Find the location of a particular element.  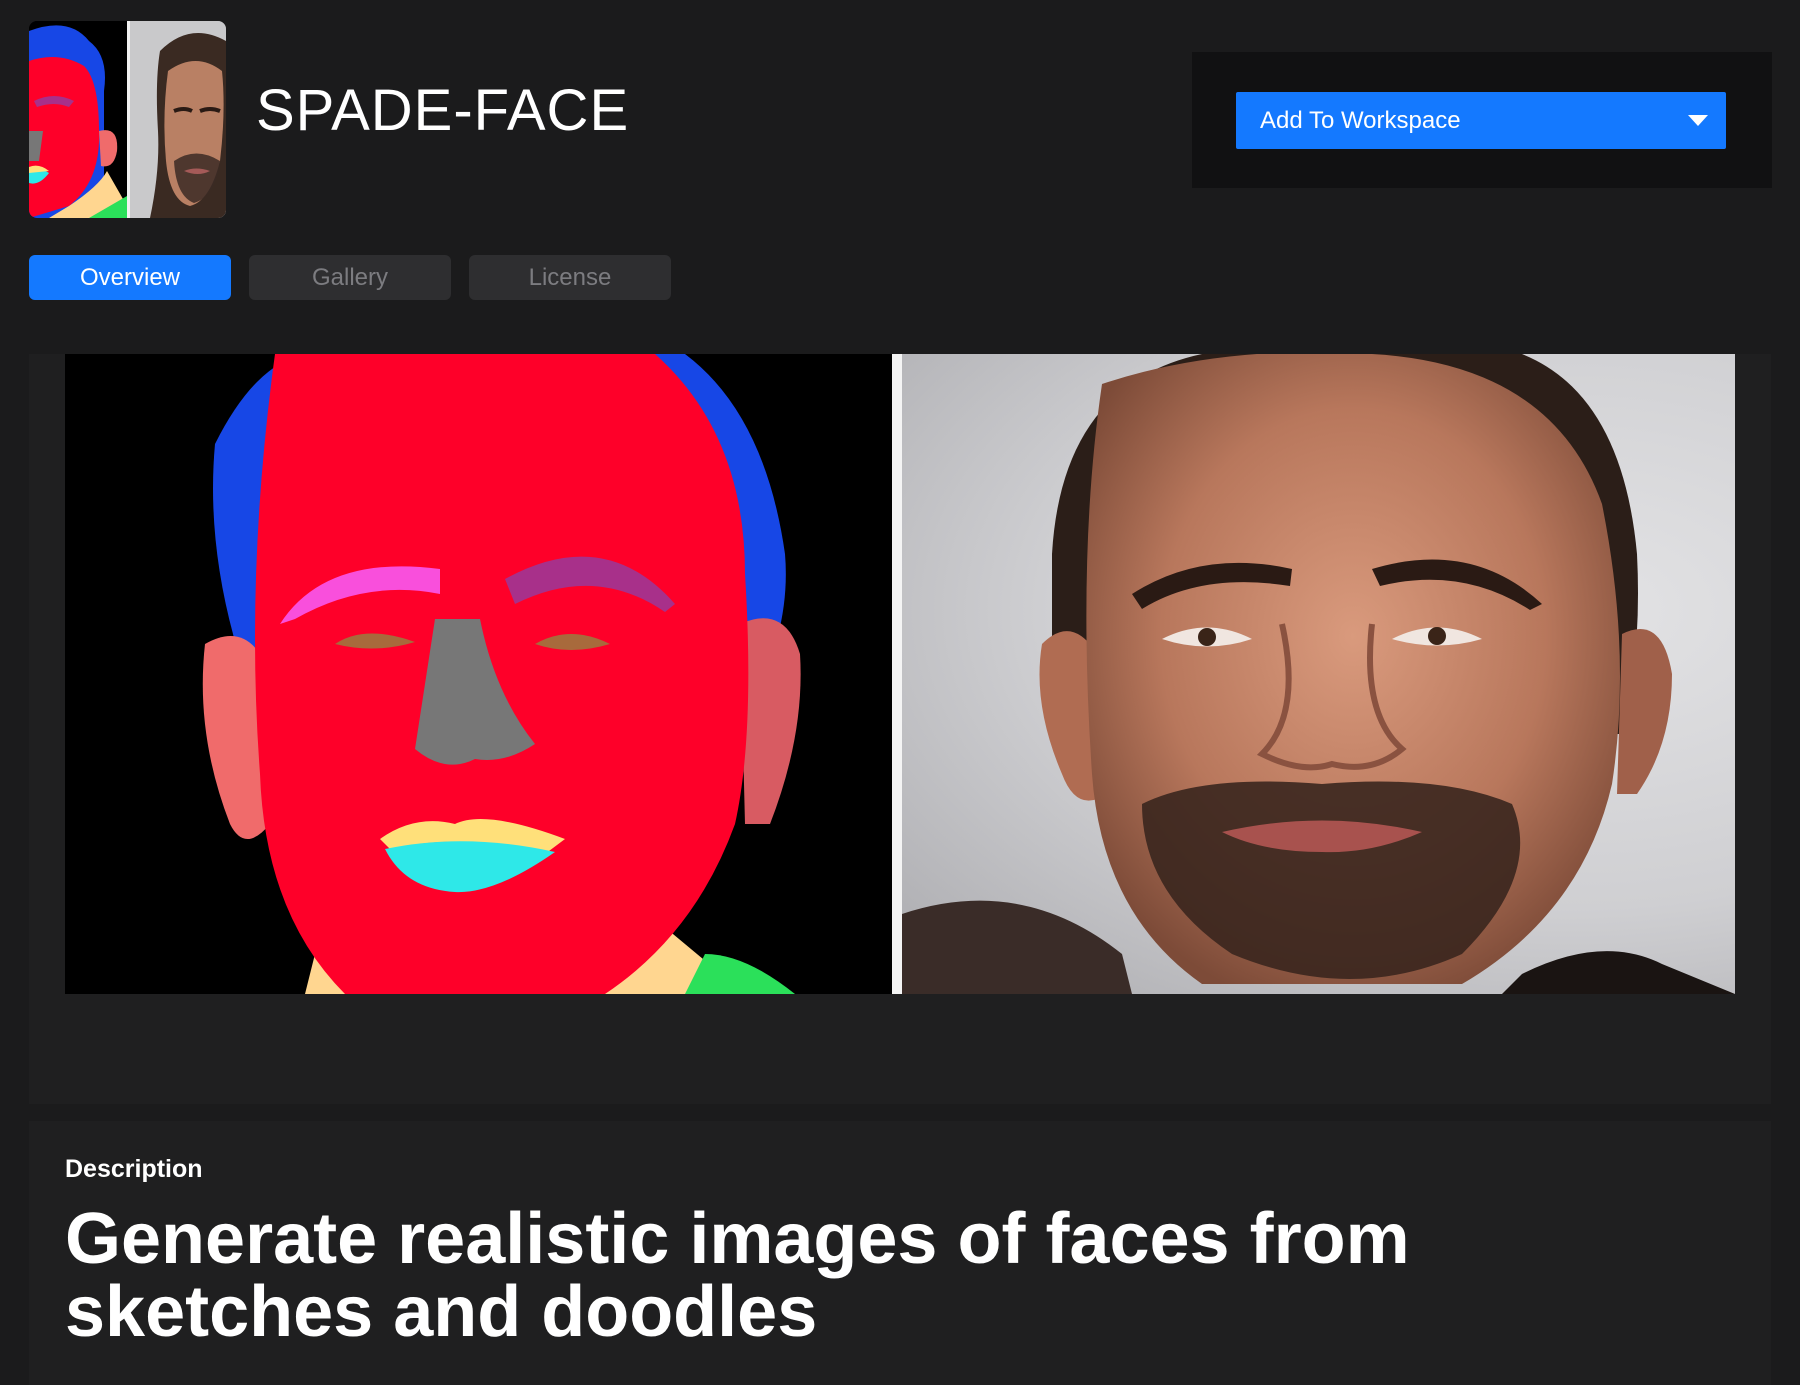

add-to-workspace-button: Add To Workspace is located at coordinates (1481, 120).